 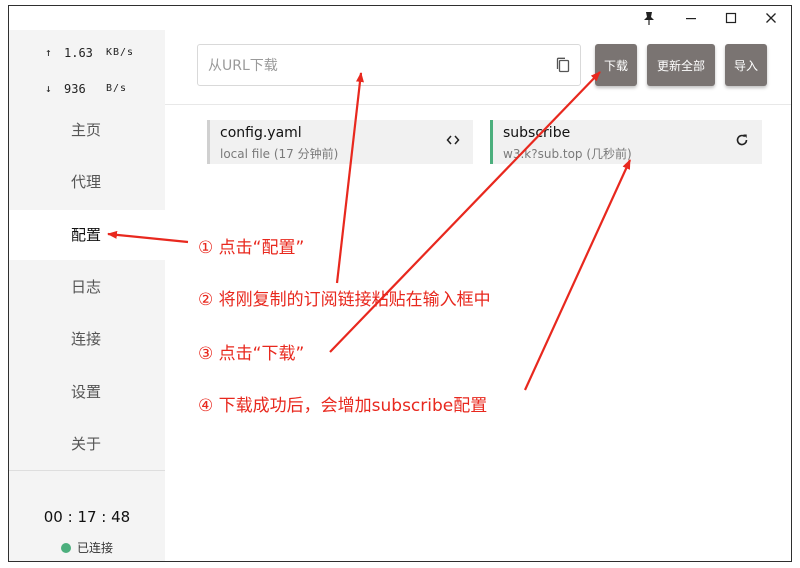 I want to click on annotation-step-2: ② 将刚复制的订阅链接粘贴在输入框中, so click(x=344, y=300).